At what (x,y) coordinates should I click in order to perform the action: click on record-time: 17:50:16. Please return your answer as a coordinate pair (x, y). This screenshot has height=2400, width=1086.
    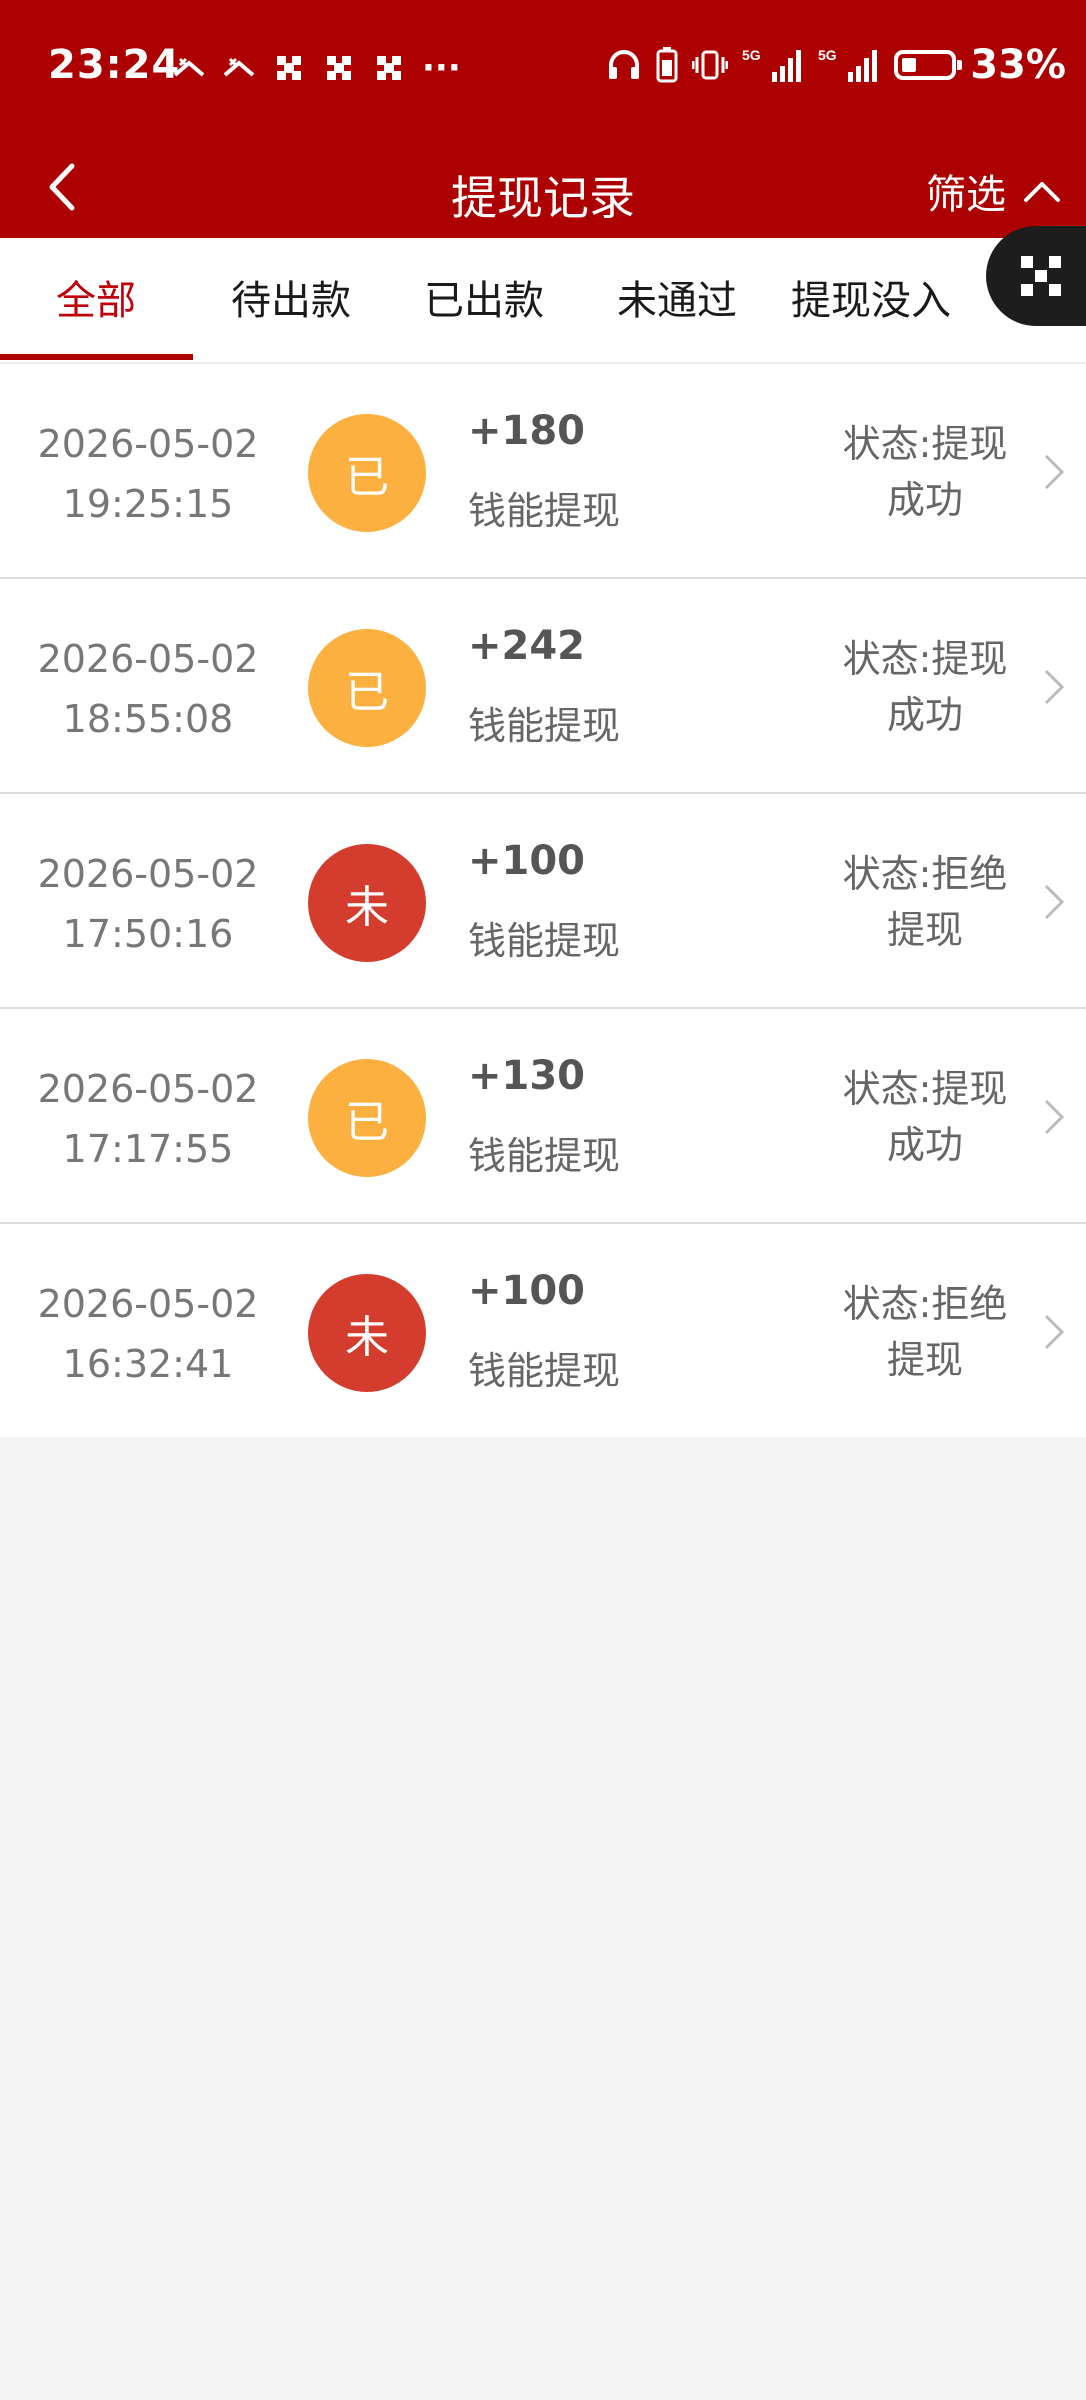
    Looking at the image, I should click on (148, 934).